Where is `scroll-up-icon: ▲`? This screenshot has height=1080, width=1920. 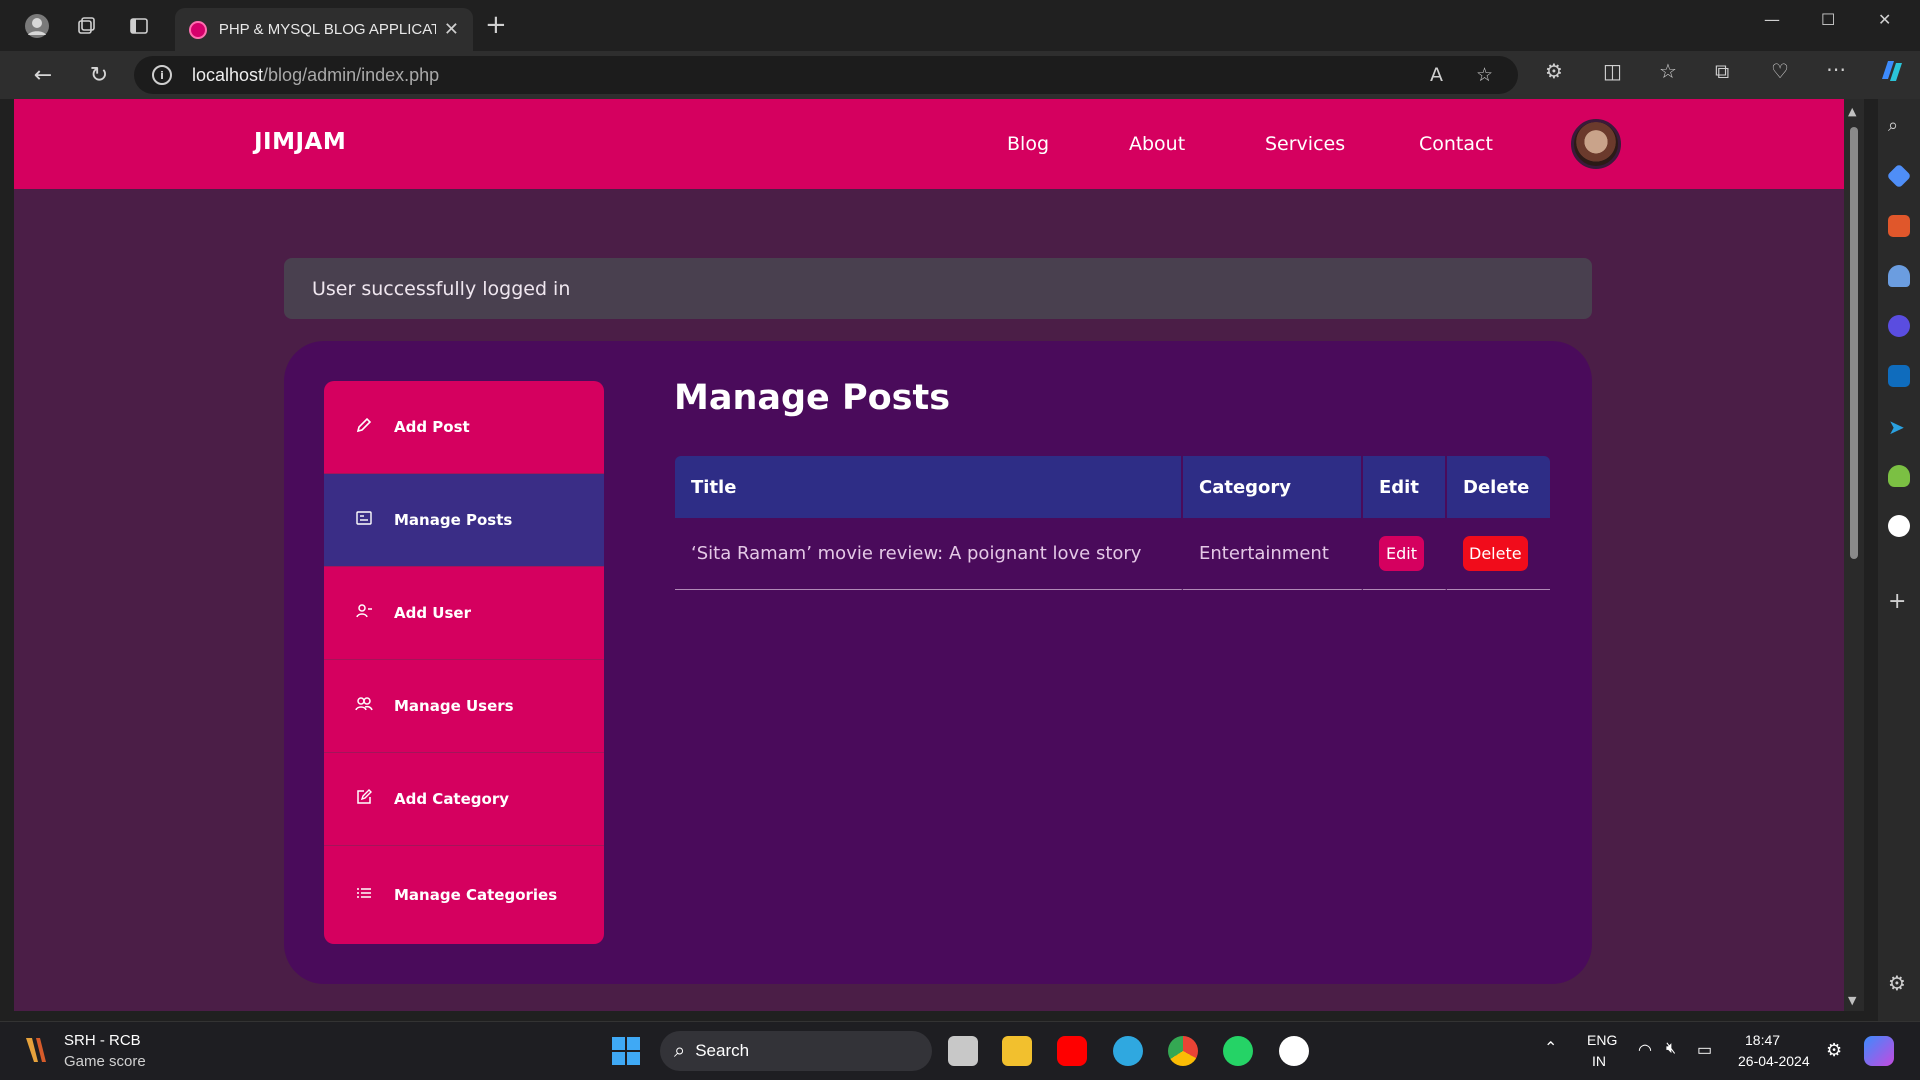
scroll-up-icon: ▲ is located at coordinates (1852, 111).